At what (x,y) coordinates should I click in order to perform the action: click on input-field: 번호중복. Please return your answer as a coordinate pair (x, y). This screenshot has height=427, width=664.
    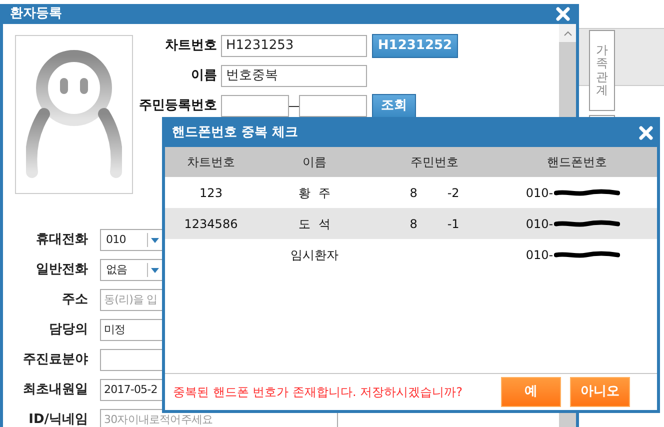
    Looking at the image, I should click on (294, 76).